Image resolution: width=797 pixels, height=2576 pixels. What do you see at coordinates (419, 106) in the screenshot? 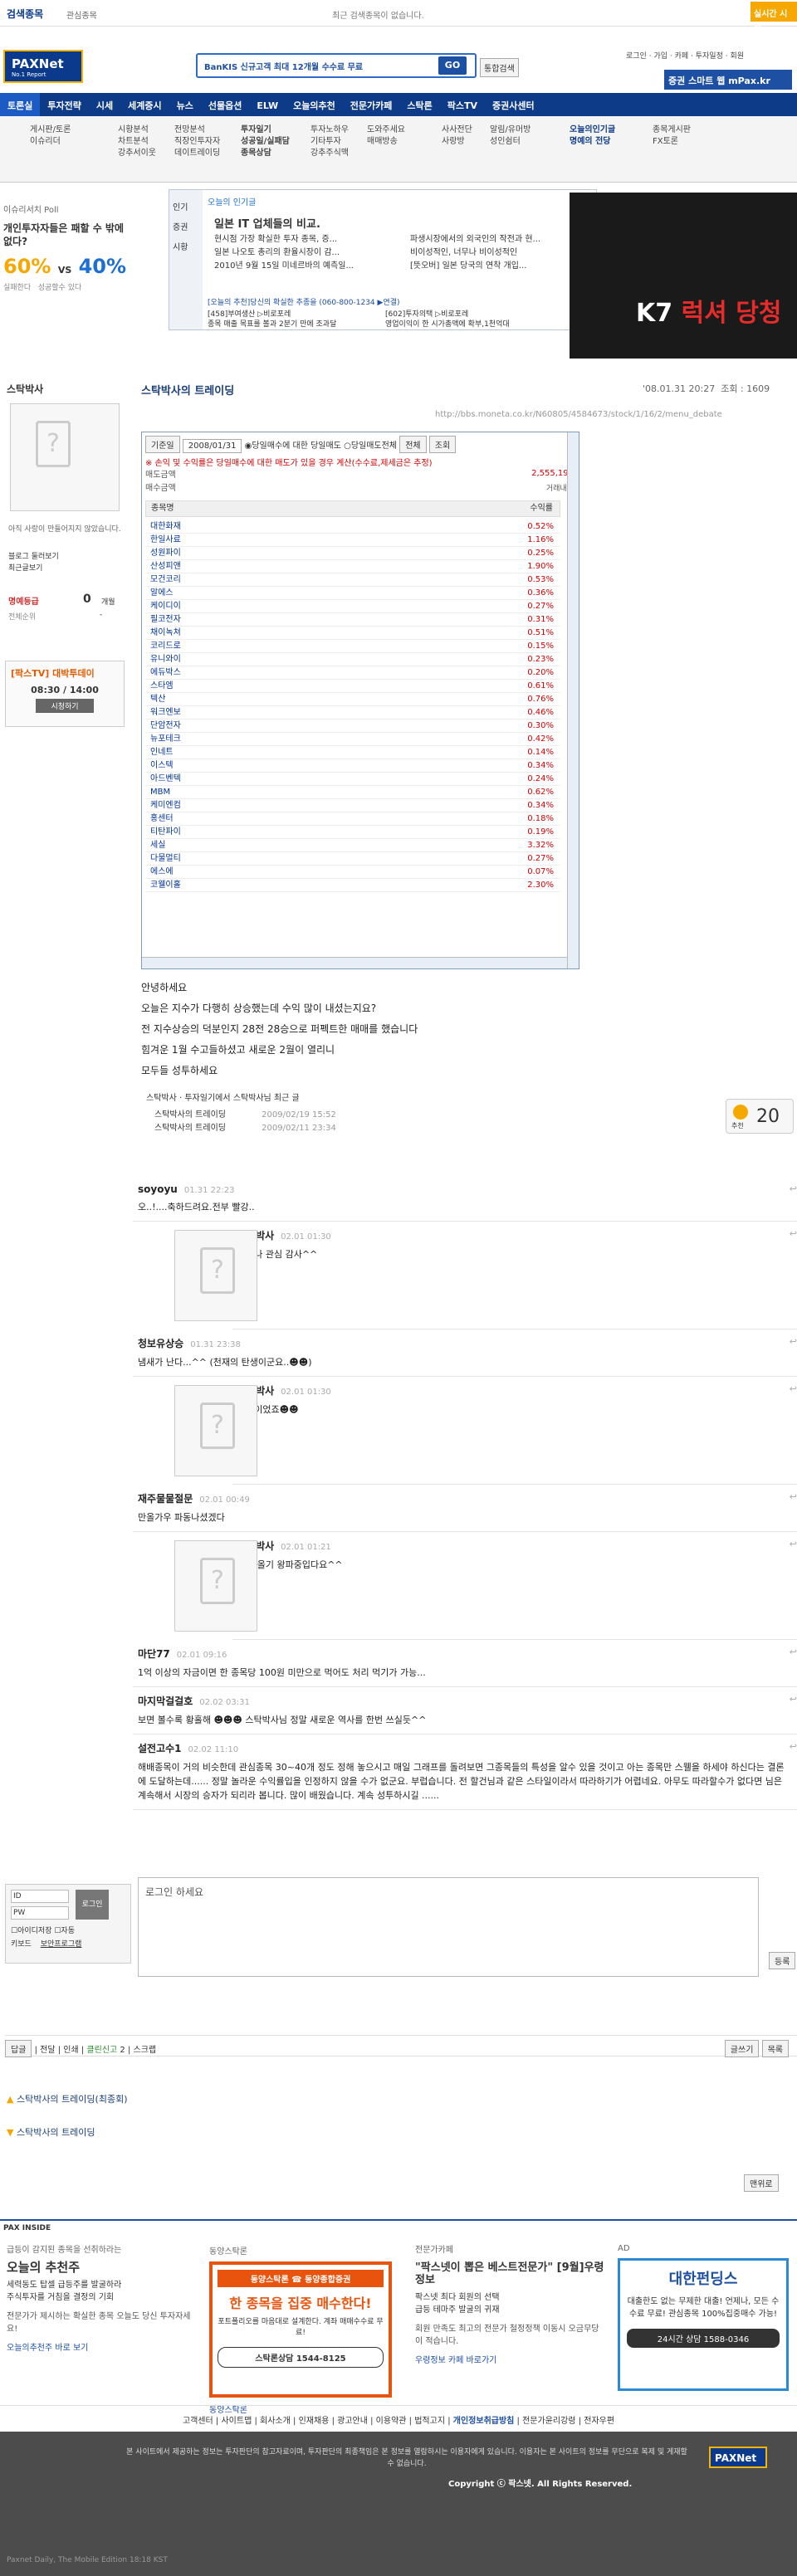
I see `nav-stockloan: 스탁론` at bounding box center [419, 106].